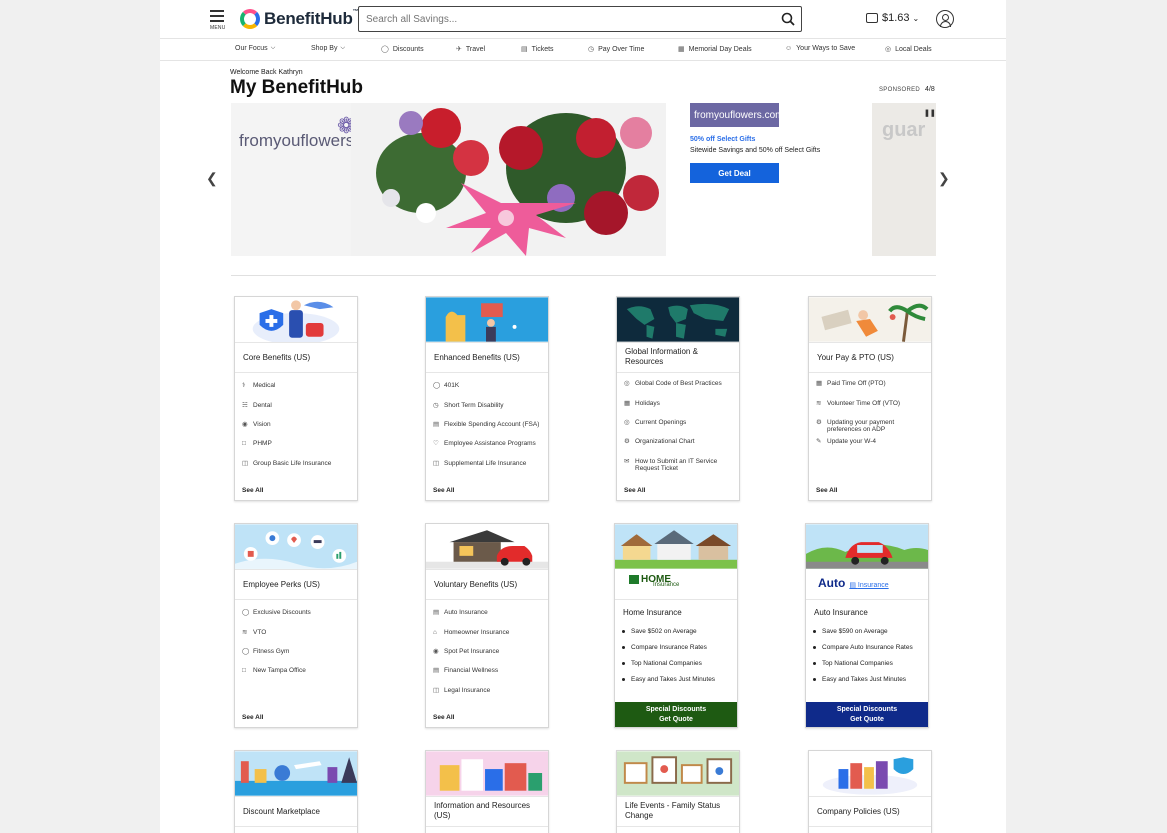  I want to click on nav-discounts: ◯ Discounts, so click(402, 49).